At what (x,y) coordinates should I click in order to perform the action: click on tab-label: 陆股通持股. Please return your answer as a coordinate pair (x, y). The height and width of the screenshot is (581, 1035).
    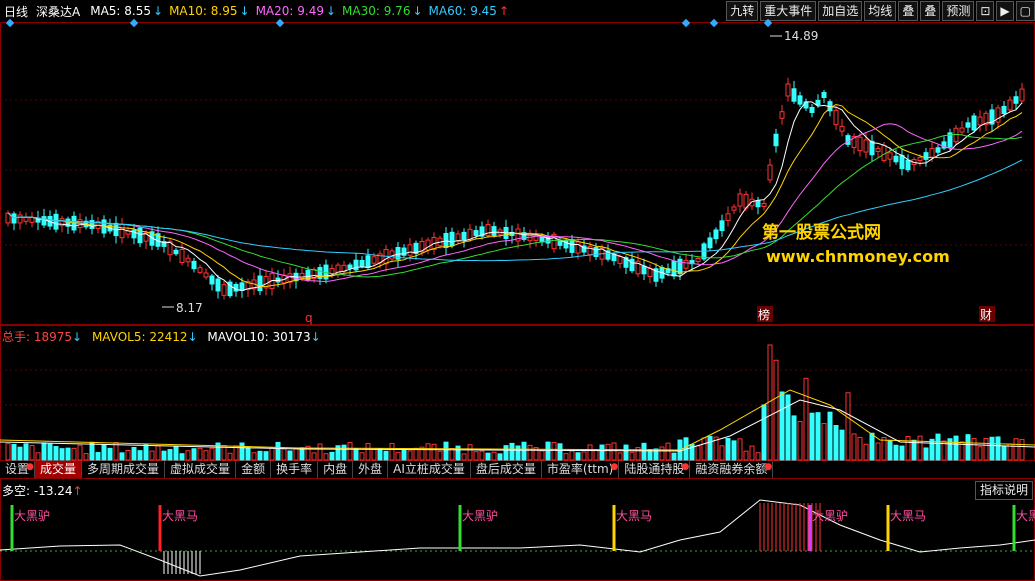
    Looking at the image, I should click on (654, 469).